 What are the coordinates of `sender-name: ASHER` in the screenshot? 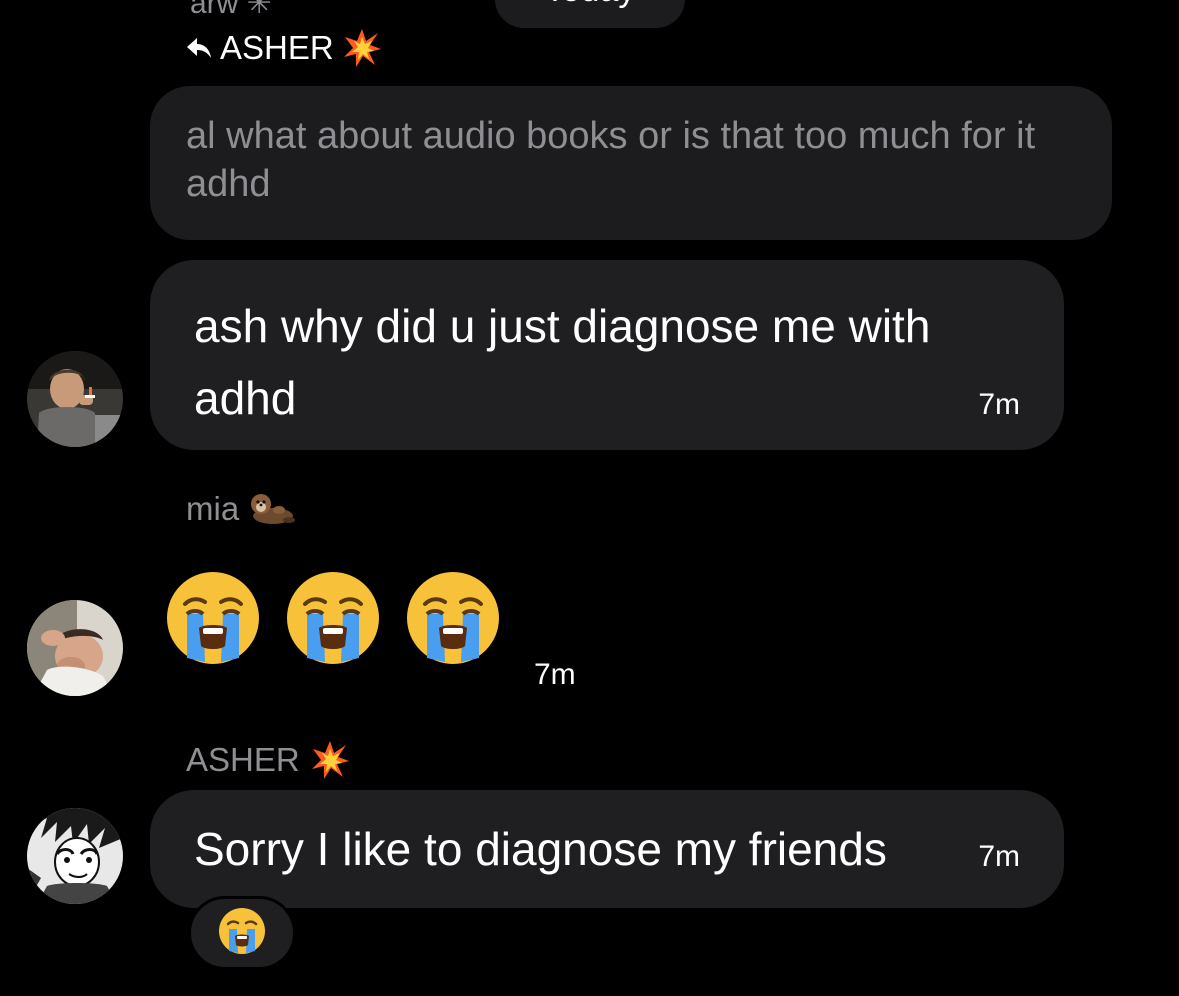 It's located at (268, 760).